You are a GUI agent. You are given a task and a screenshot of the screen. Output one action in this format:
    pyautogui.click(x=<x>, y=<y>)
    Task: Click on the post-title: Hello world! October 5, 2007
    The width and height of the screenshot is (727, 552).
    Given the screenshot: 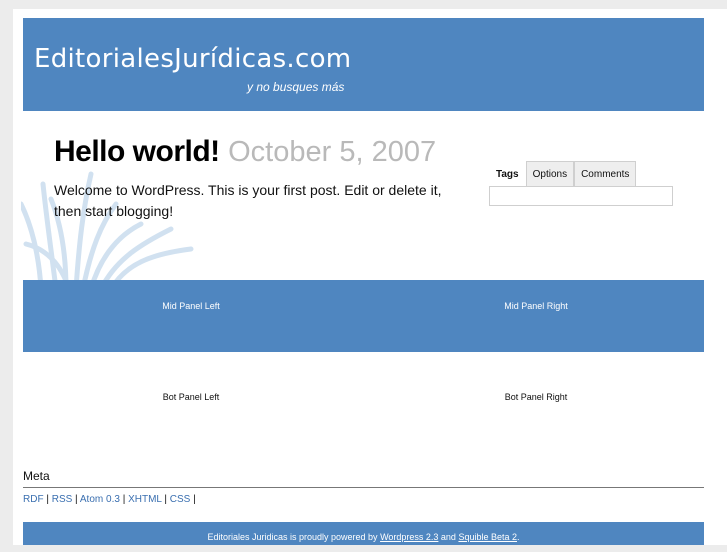 What is the action you would take?
    pyautogui.click(x=245, y=152)
    